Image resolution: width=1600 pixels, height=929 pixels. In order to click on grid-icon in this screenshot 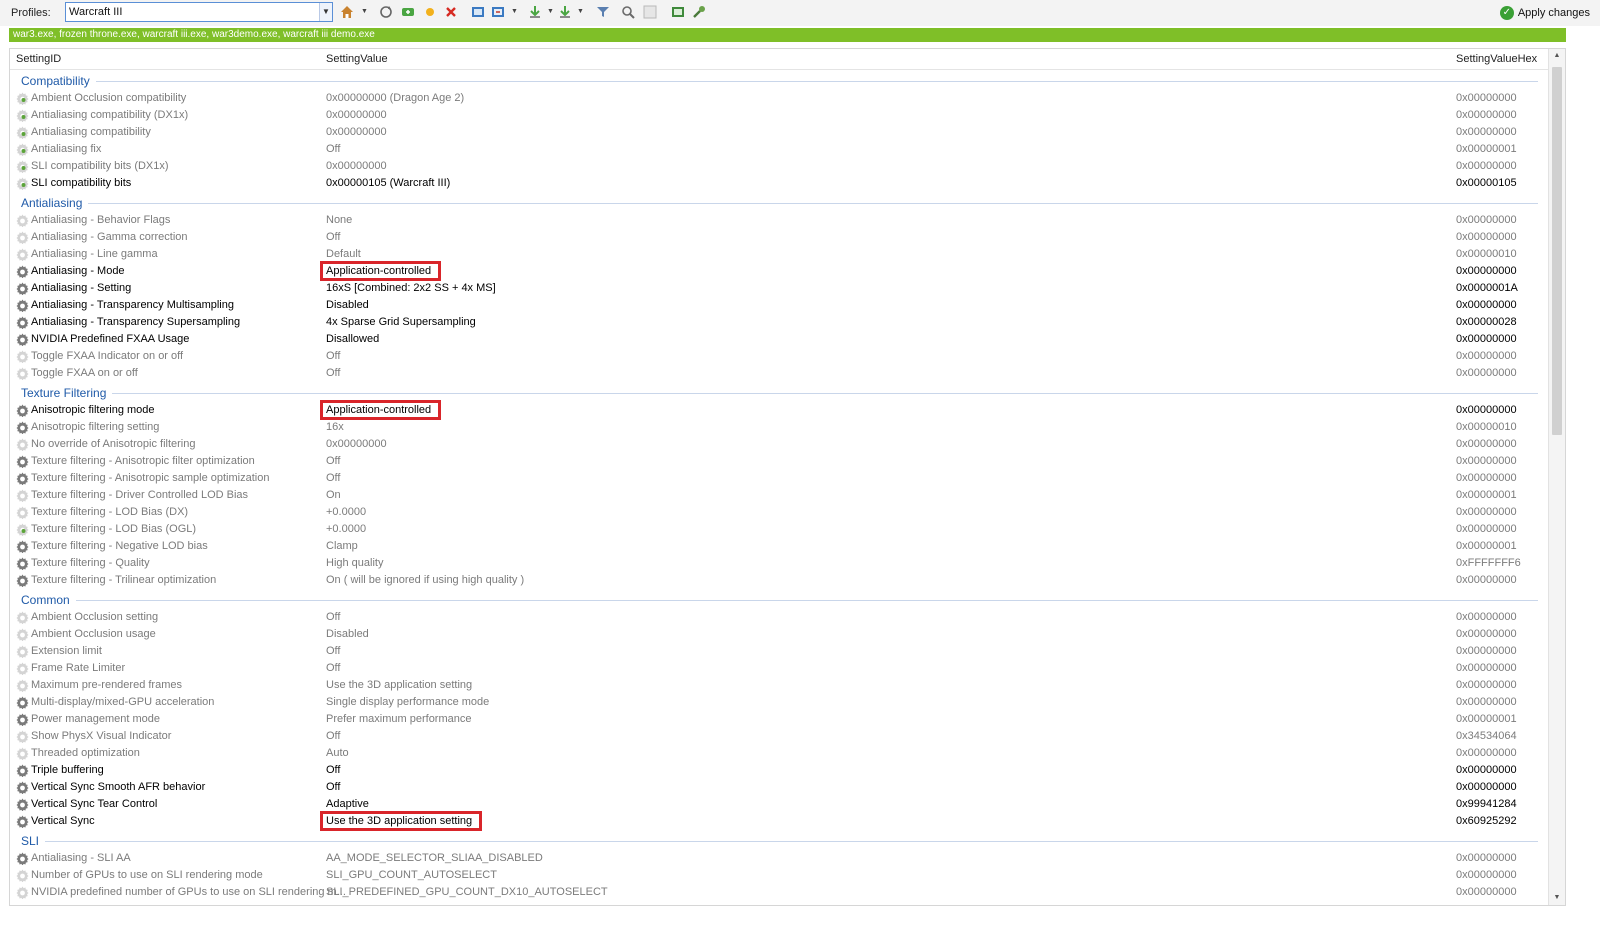, I will do `click(650, 12)`.